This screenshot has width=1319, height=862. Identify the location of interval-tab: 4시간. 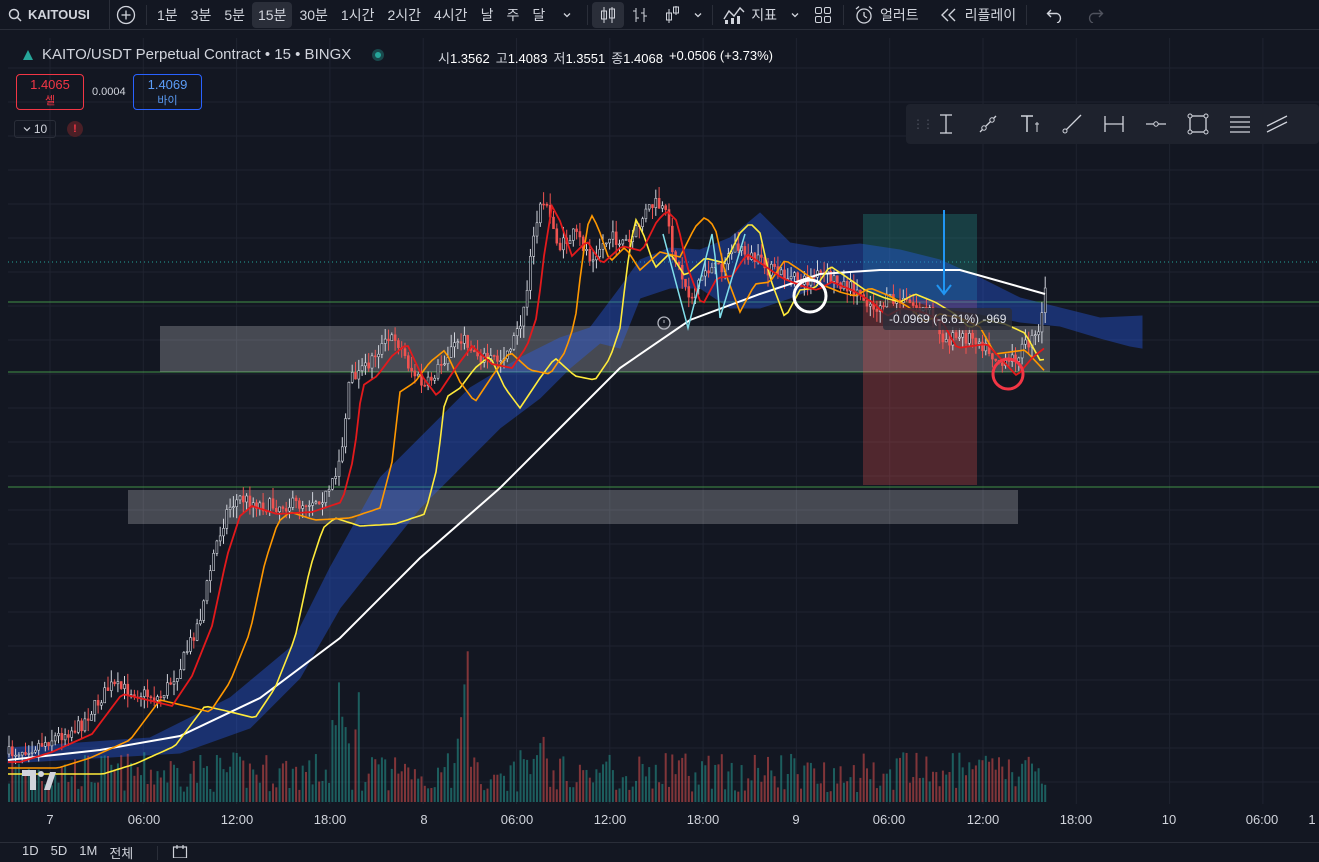
(451, 15).